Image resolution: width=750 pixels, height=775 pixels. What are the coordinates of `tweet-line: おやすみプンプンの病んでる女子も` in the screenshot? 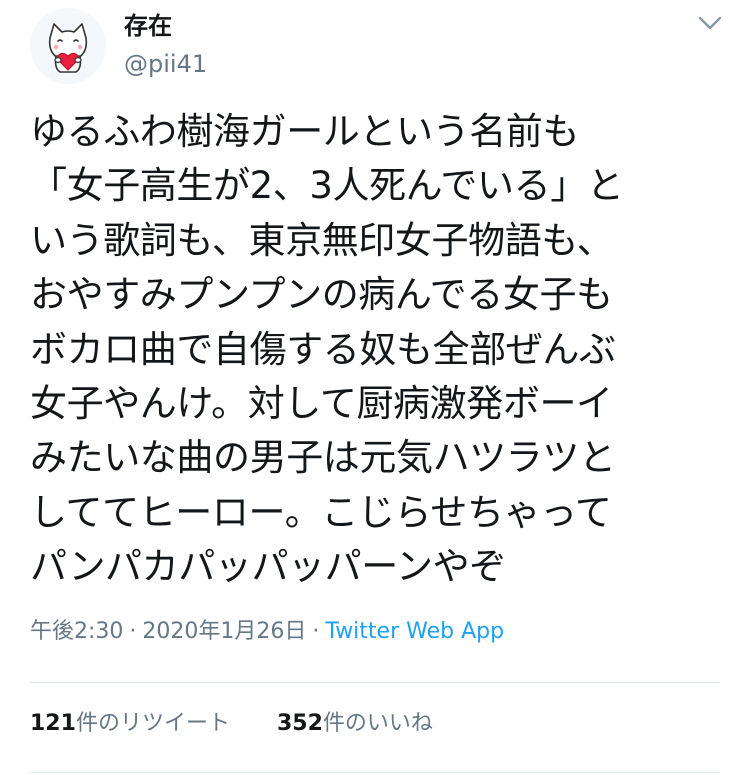 It's located at (321, 295).